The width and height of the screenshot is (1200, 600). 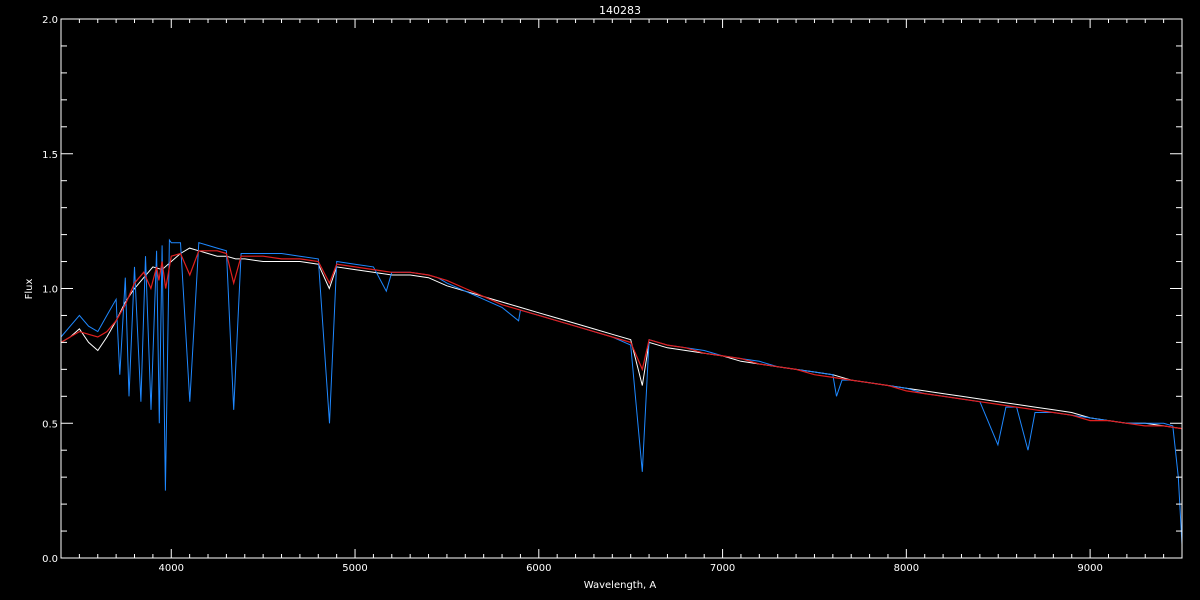 I want to click on x-tick-label: 9000, so click(x=1089, y=568).